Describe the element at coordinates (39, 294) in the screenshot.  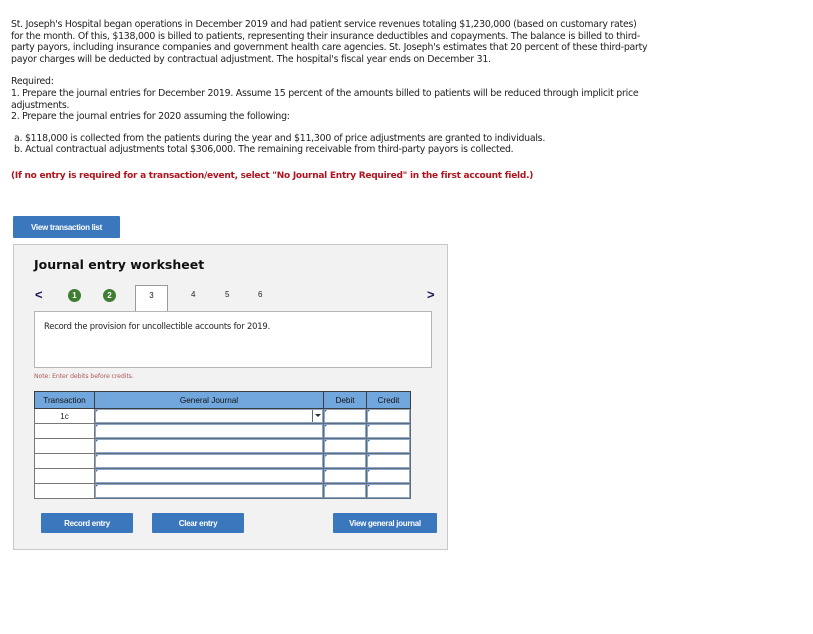
I see `chevron-left-icon: <` at that location.